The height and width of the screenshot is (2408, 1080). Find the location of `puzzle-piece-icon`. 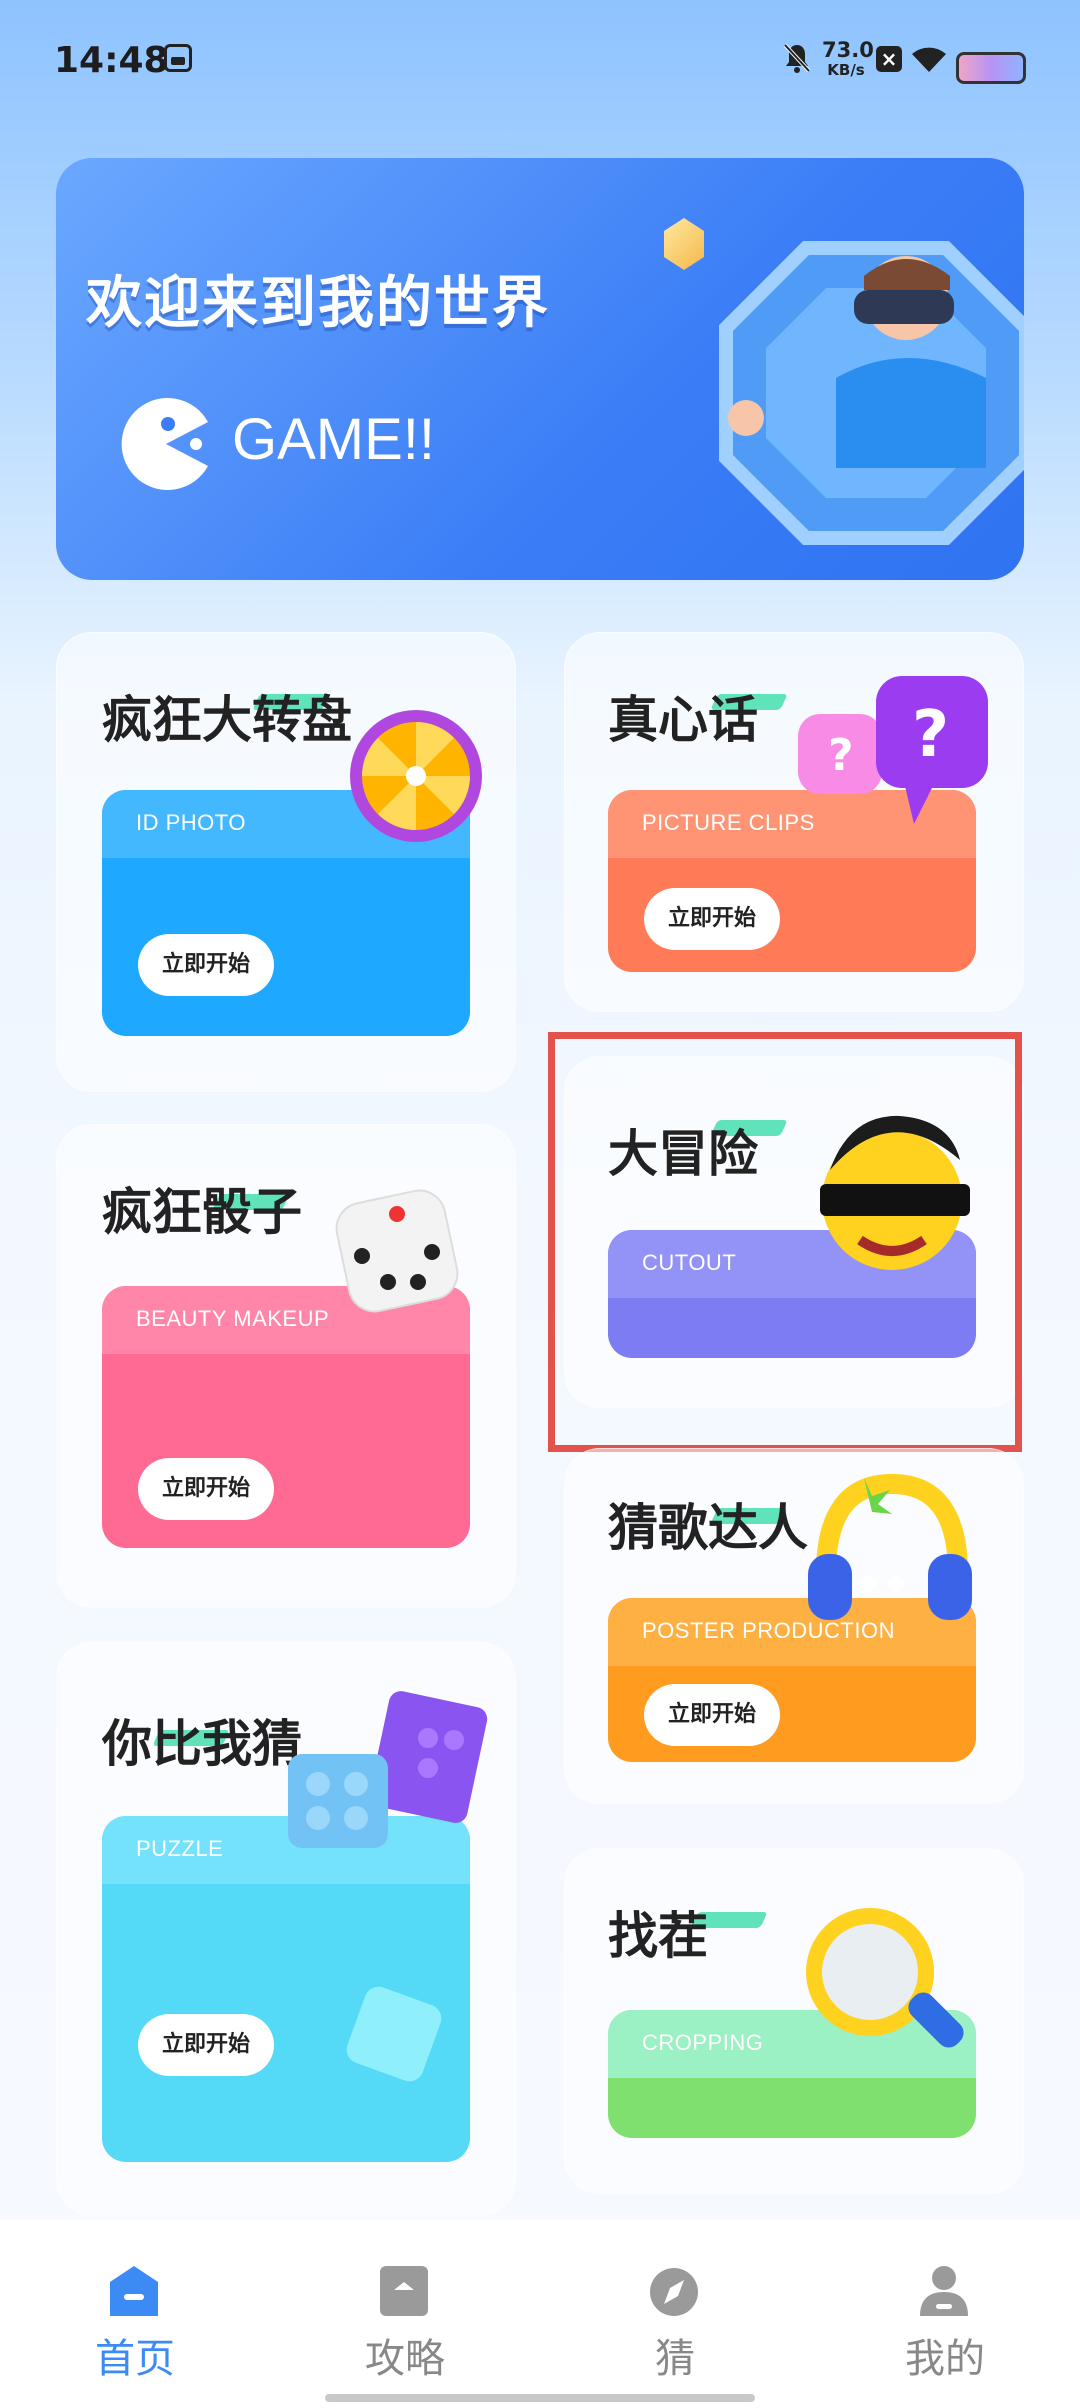

puzzle-piece-icon is located at coordinates (394, 2034).